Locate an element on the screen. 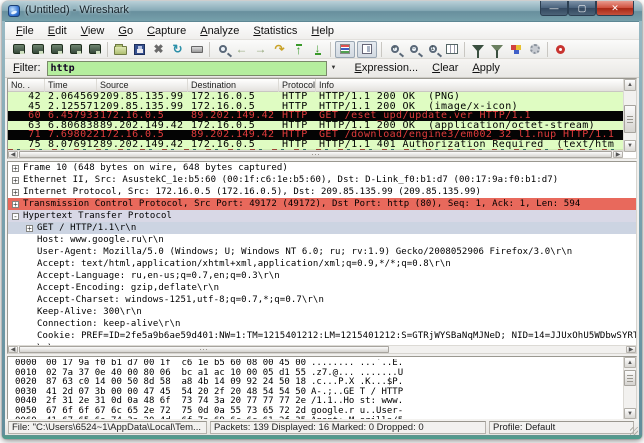 Image resolution: width=644 pixels, height=443 pixels. display-filters-icon is located at coordinates (496, 49).